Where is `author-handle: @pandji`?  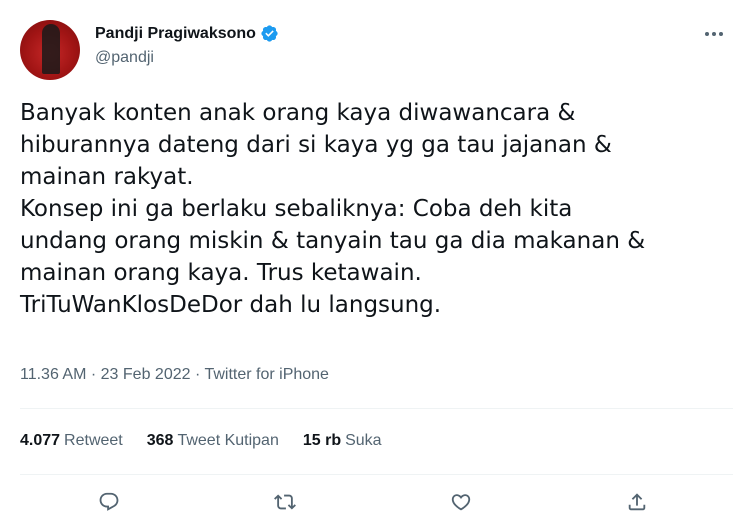 author-handle: @pandji is located at coordinates (124, 58).